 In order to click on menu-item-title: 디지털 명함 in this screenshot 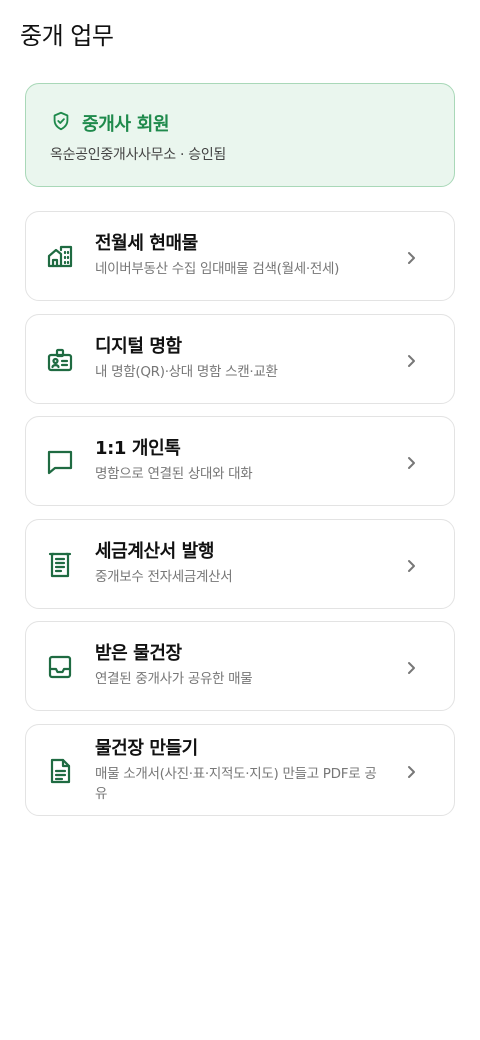, I will do `click(138, 346)`.